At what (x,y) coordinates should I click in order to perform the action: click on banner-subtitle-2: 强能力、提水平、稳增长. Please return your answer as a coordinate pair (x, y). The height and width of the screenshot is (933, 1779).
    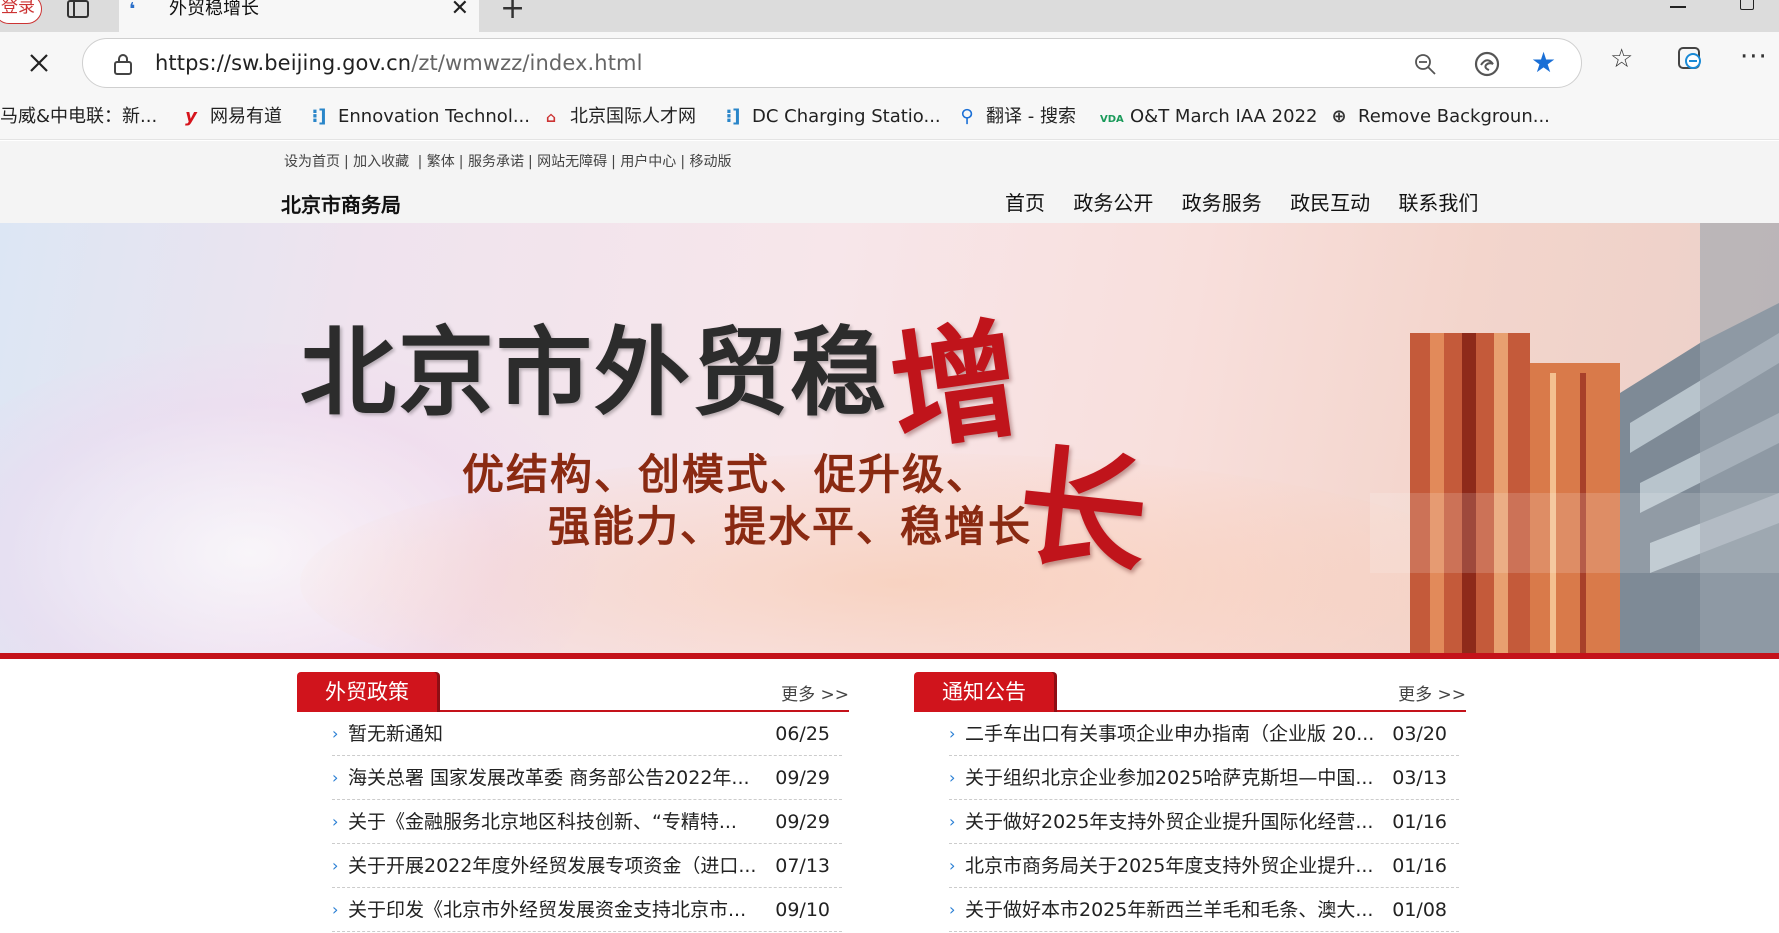
    Looking at the image, I should click on (790, 526).